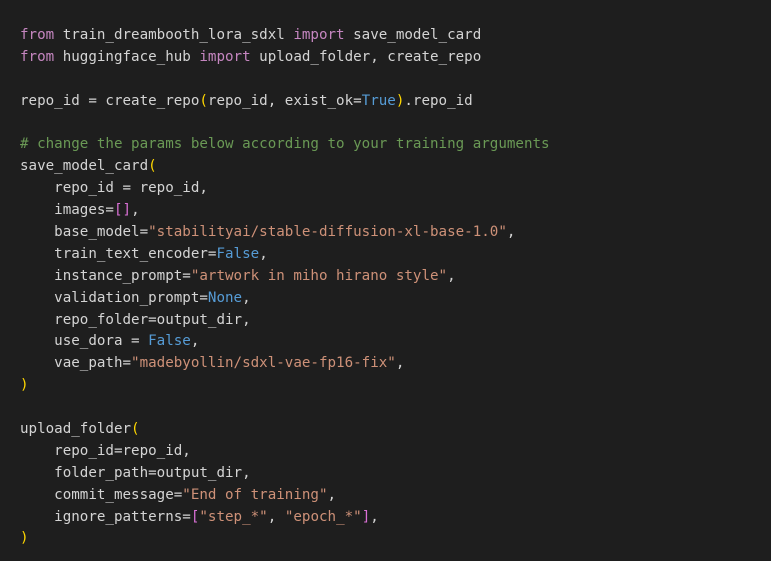  What do you see at coordinates (284, 100) in the screenshot?
I see `code-token-plain: repo_id, exist_ok=` at bounding box center [284, 100].